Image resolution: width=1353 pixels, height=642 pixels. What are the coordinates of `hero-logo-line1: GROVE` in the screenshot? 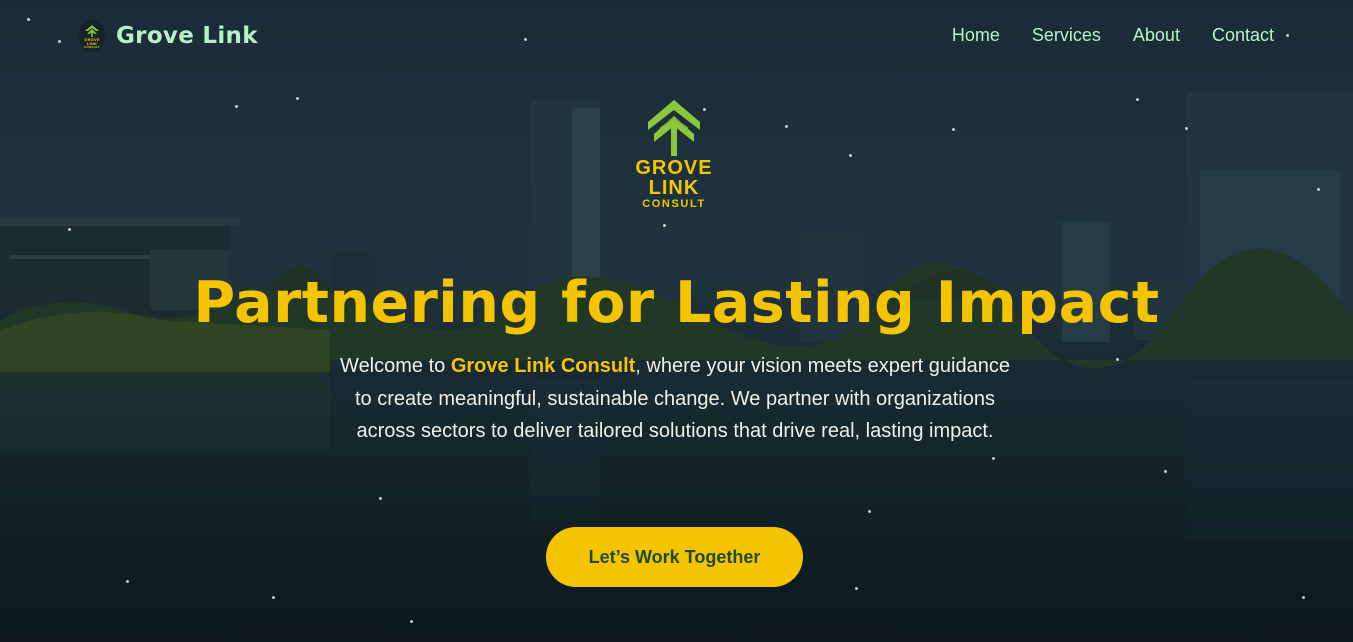 It's located at (674, 168).